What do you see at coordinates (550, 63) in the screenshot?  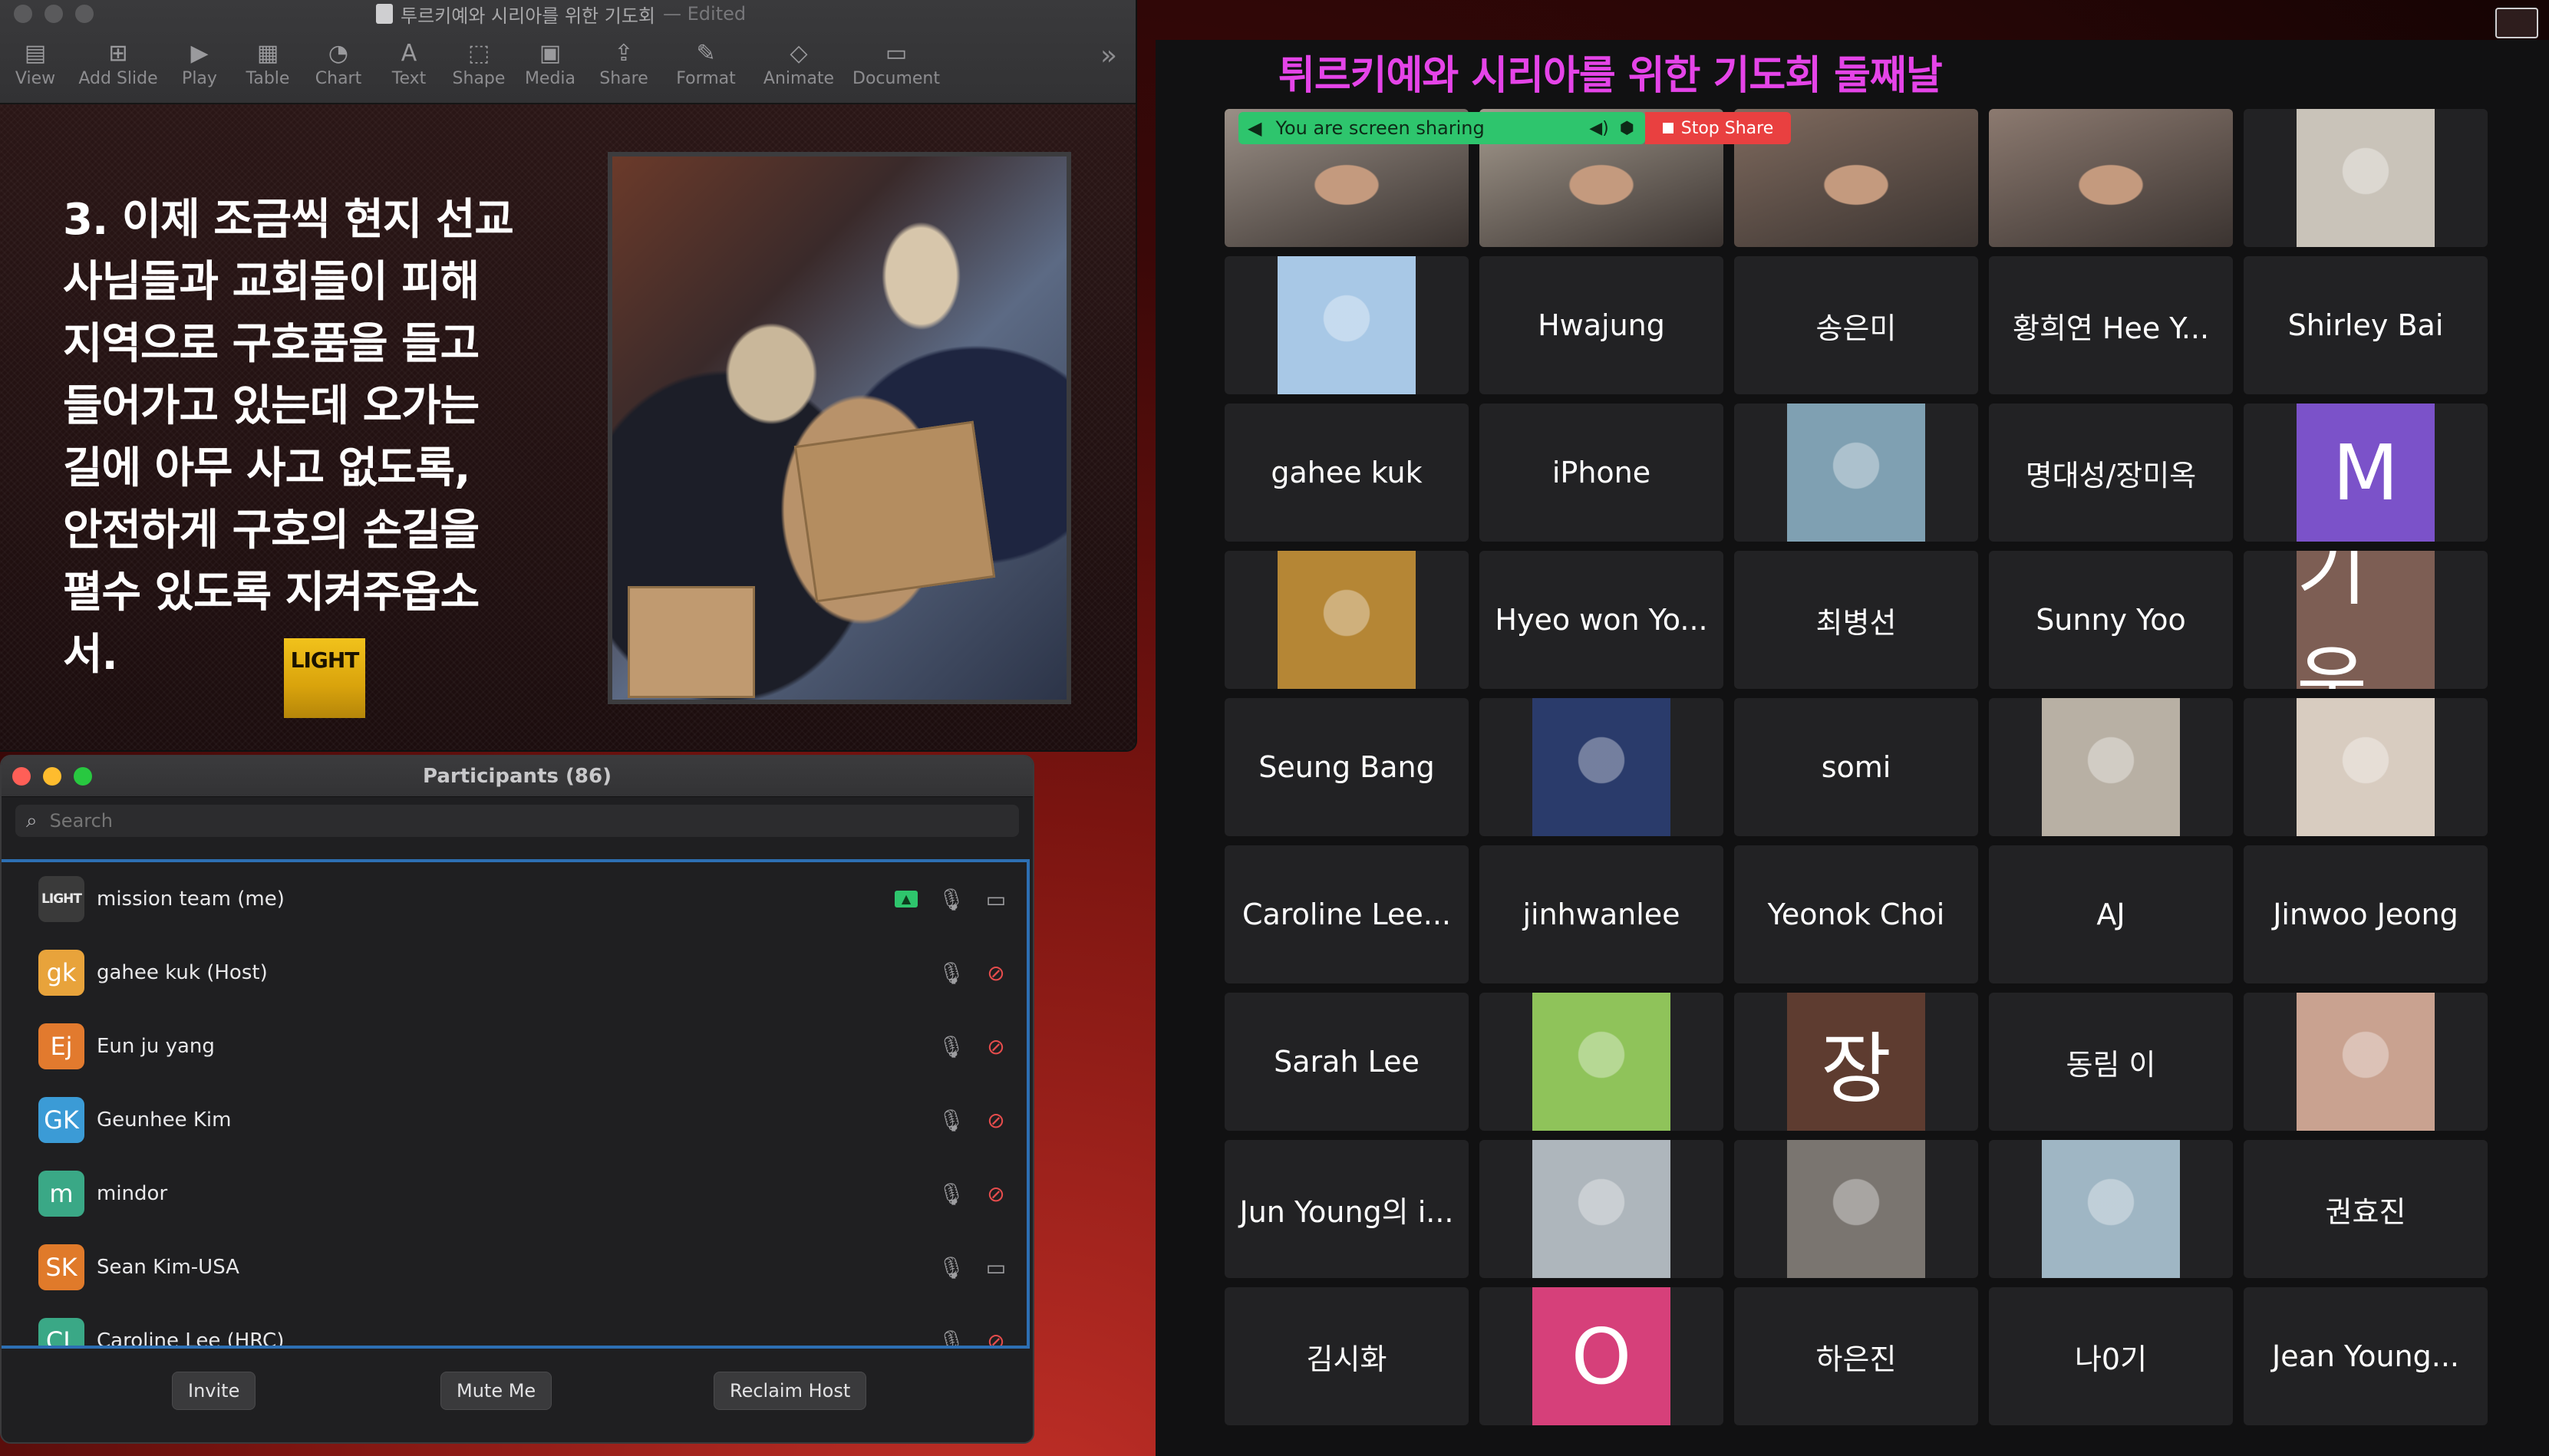 I see `toolbar-media-button: ▣ Media` at bounding box center [550, 63].